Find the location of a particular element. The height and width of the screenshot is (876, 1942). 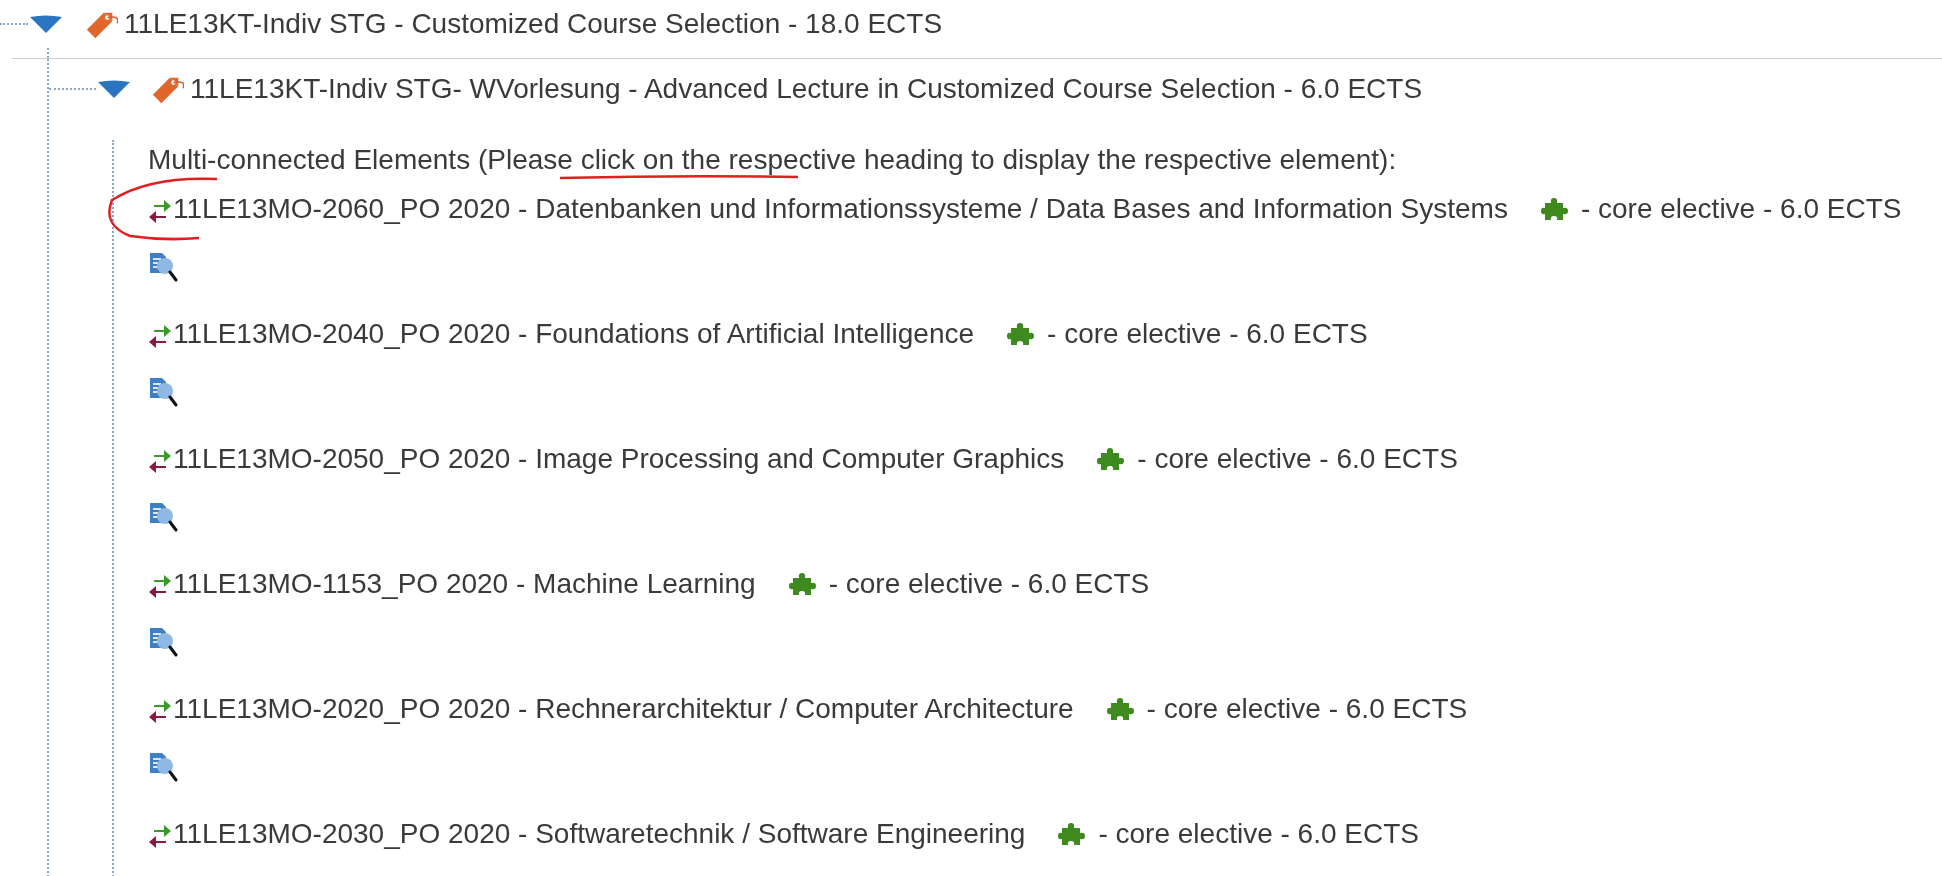

tree-node-label: 11LE13KT-Indiv STG - Customized Course Selection - 18.0 ECTS is located at coordinates (533, 24).